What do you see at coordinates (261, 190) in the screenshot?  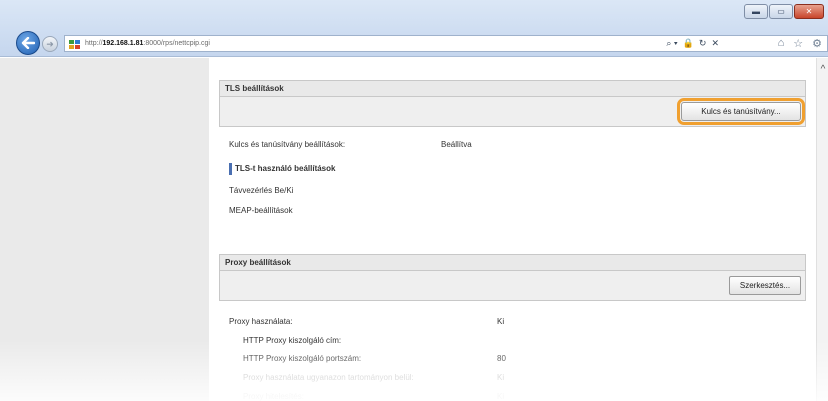 I see `remote-control-link: Távvezérlés Be/Ki` at bounding box center [261, 190].